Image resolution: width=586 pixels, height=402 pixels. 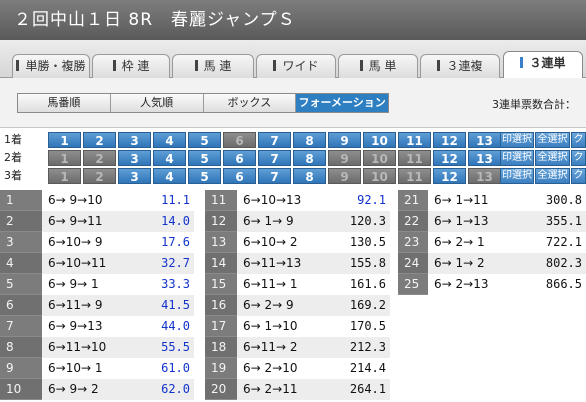 What do you see at coordinates (157, 103) in the screenshot?
I see `mode-button-2: 人気順` at bounding box center [157, 103].